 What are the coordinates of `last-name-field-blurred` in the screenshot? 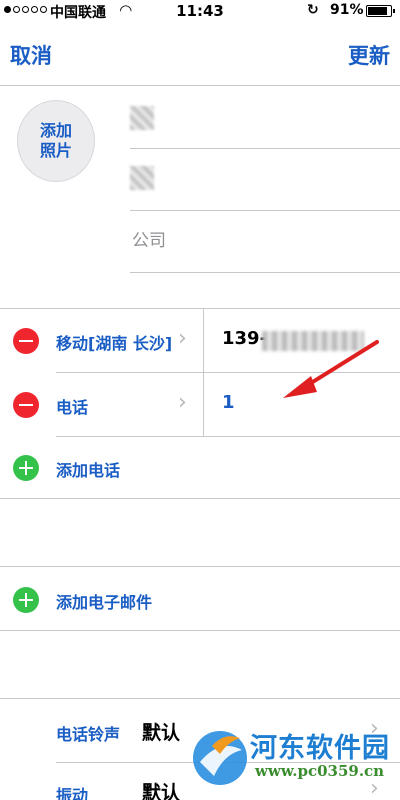 It's located at (142, 118).